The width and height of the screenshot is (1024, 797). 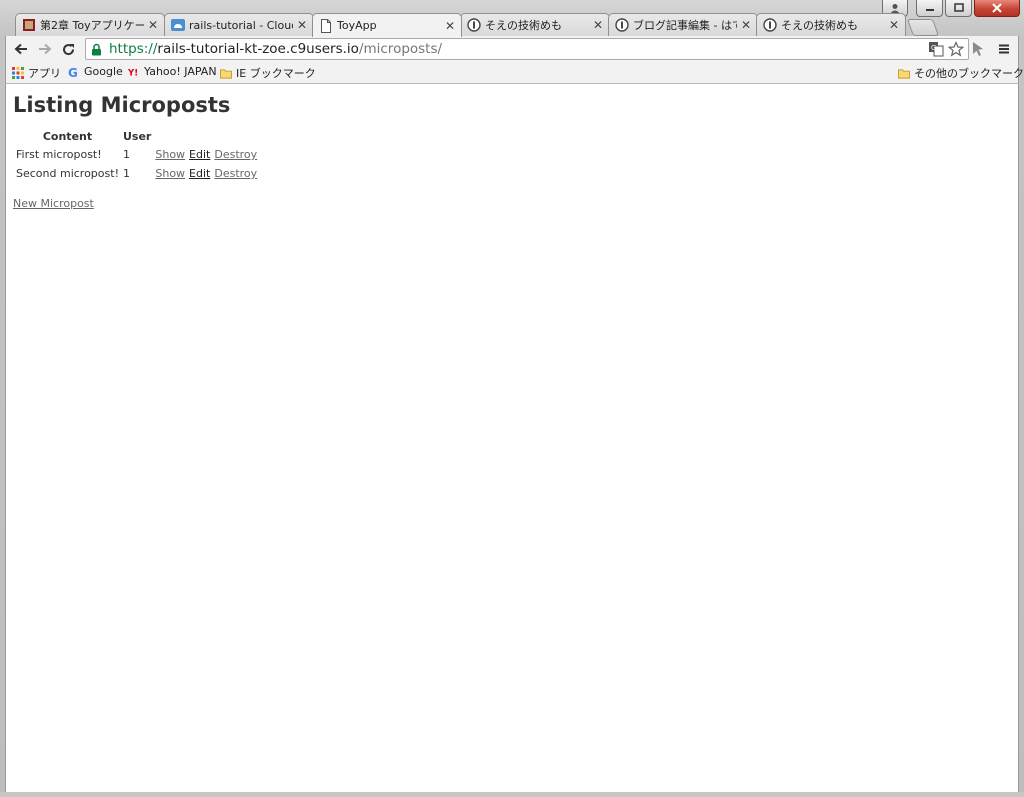 What do you see at coordinates (923, 27) in the screenshot?
I see `new-tab-button` at bounding box center [923, 27].